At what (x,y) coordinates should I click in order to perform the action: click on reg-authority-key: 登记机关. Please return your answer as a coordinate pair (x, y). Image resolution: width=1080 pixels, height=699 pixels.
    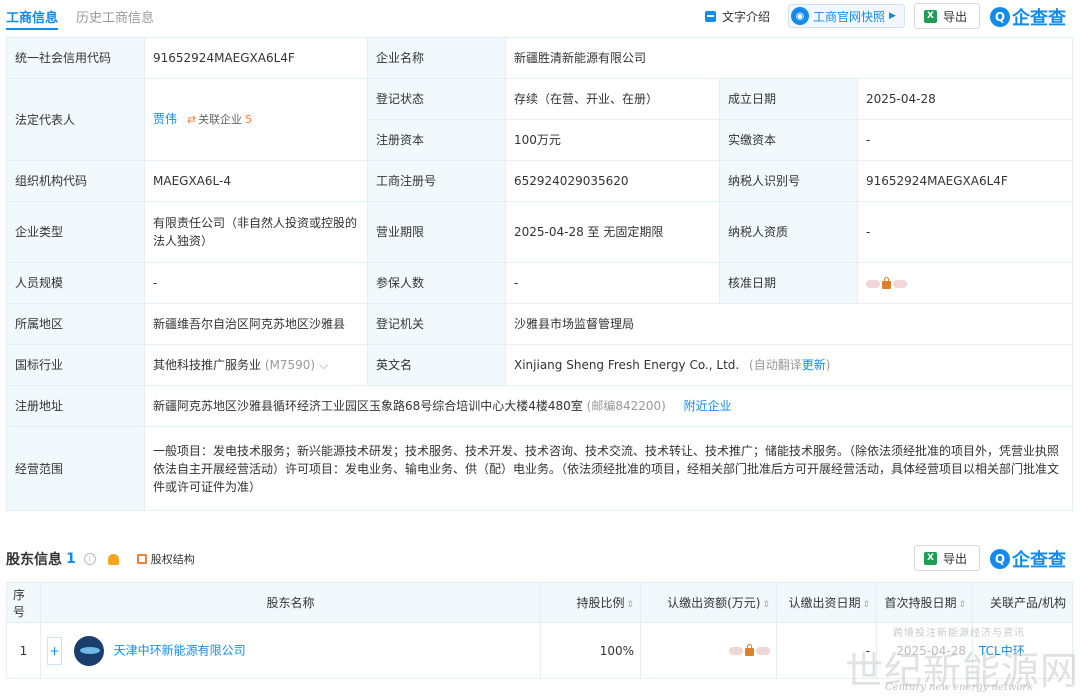
    Looking at the image, I should click on (436, 324).